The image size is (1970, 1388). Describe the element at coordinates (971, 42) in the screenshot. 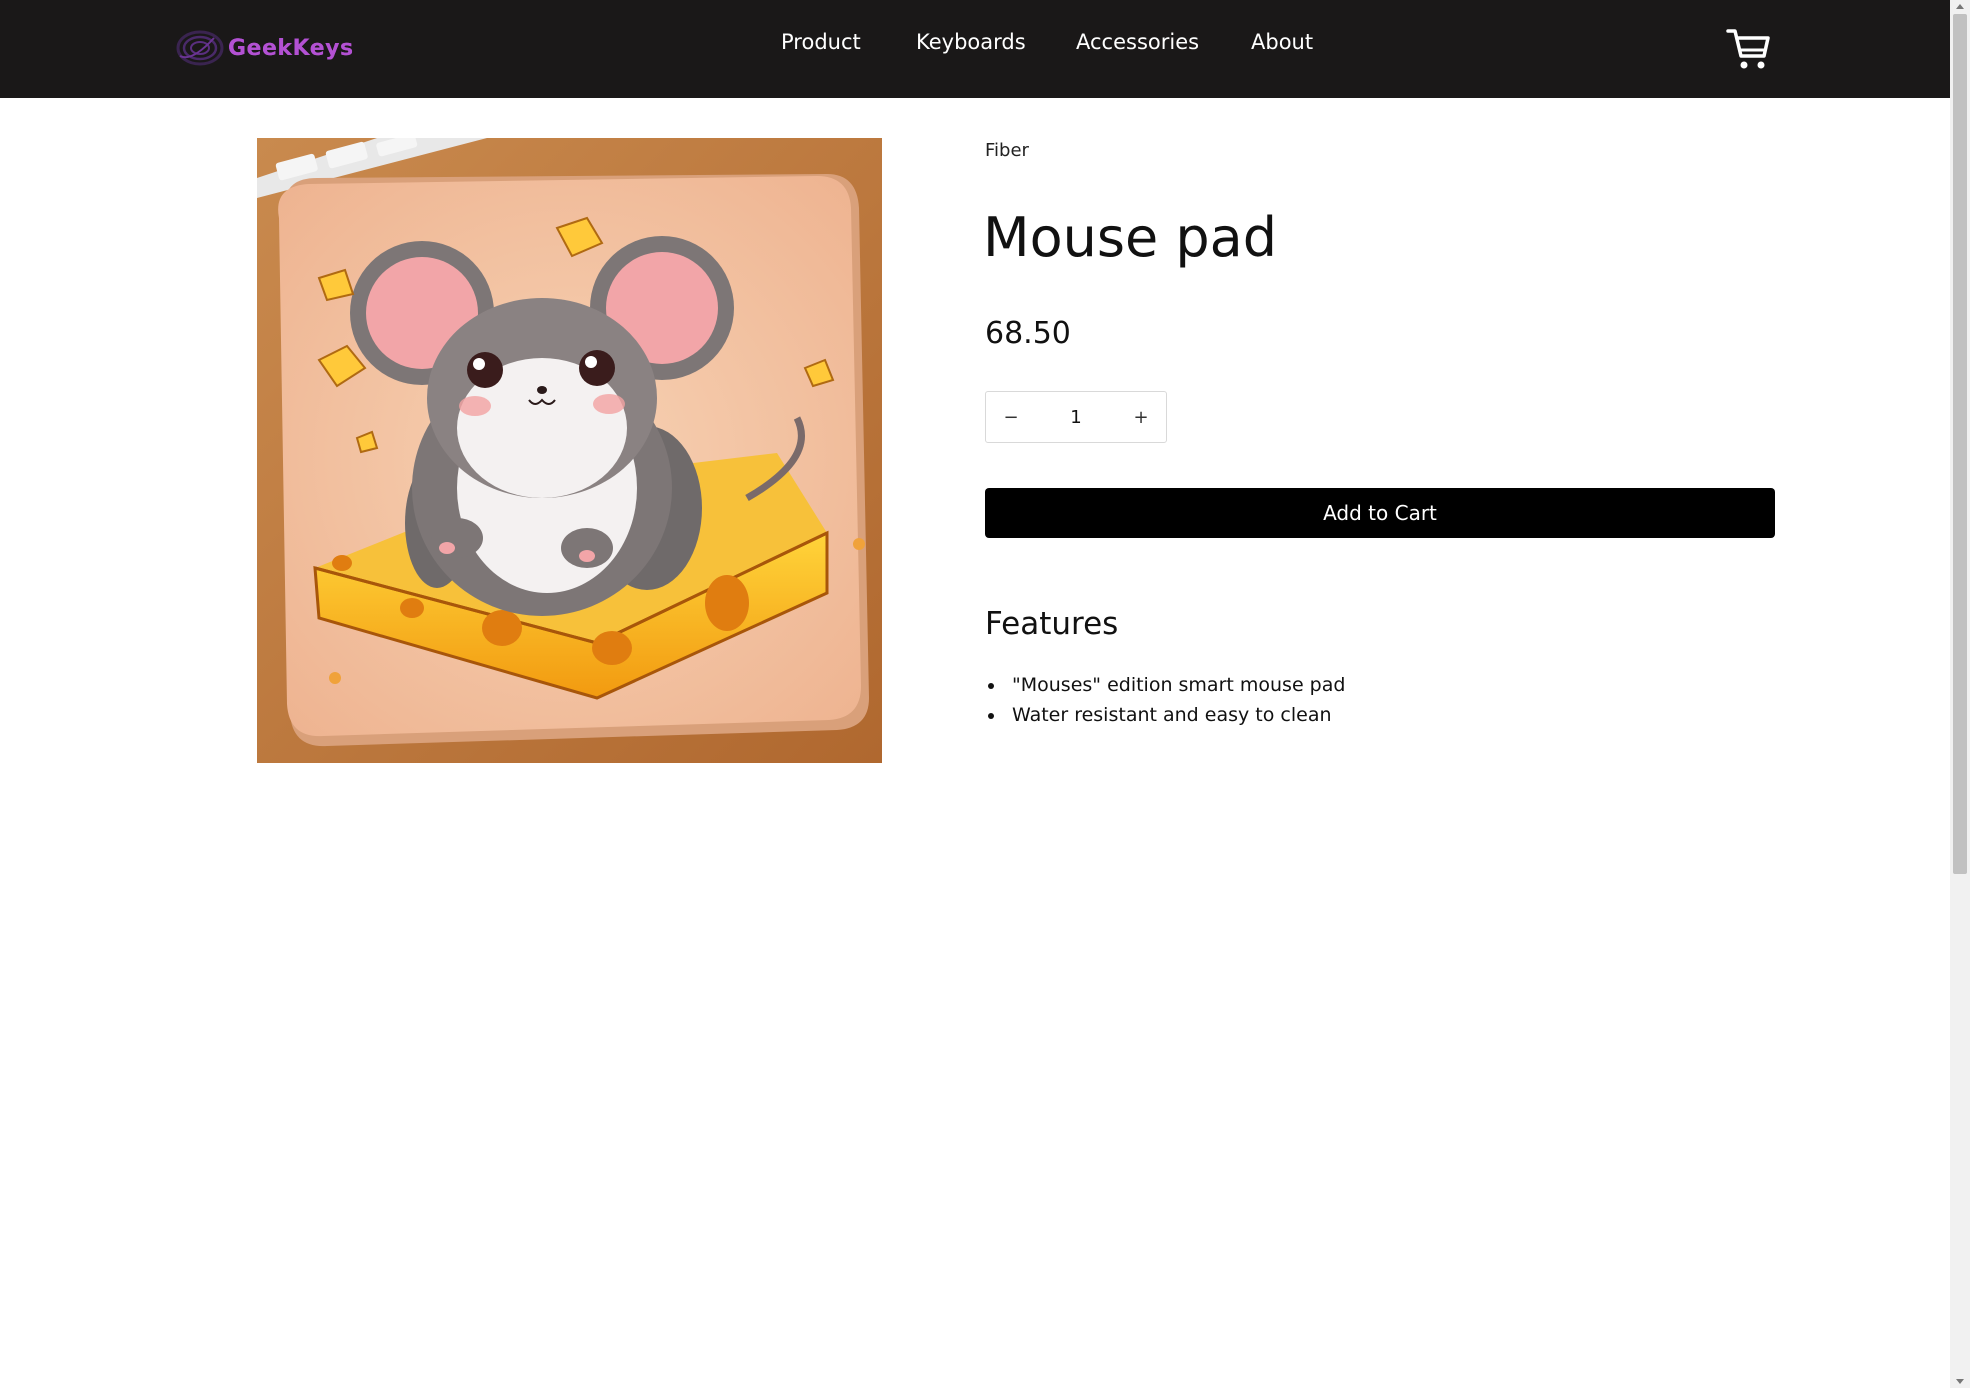

I see `nav-keyboards: Keyboards` at that location.